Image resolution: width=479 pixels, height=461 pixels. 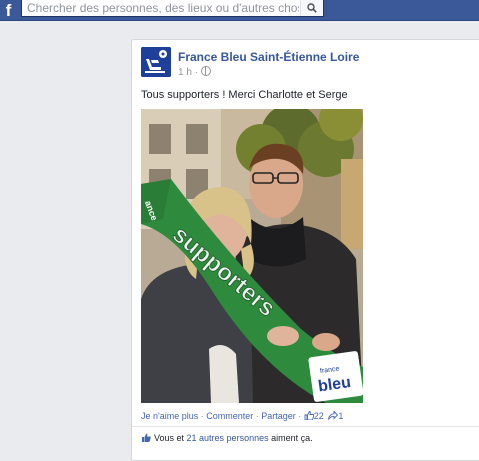 I want to click on like-count: 22, so click(x=318, y=416).